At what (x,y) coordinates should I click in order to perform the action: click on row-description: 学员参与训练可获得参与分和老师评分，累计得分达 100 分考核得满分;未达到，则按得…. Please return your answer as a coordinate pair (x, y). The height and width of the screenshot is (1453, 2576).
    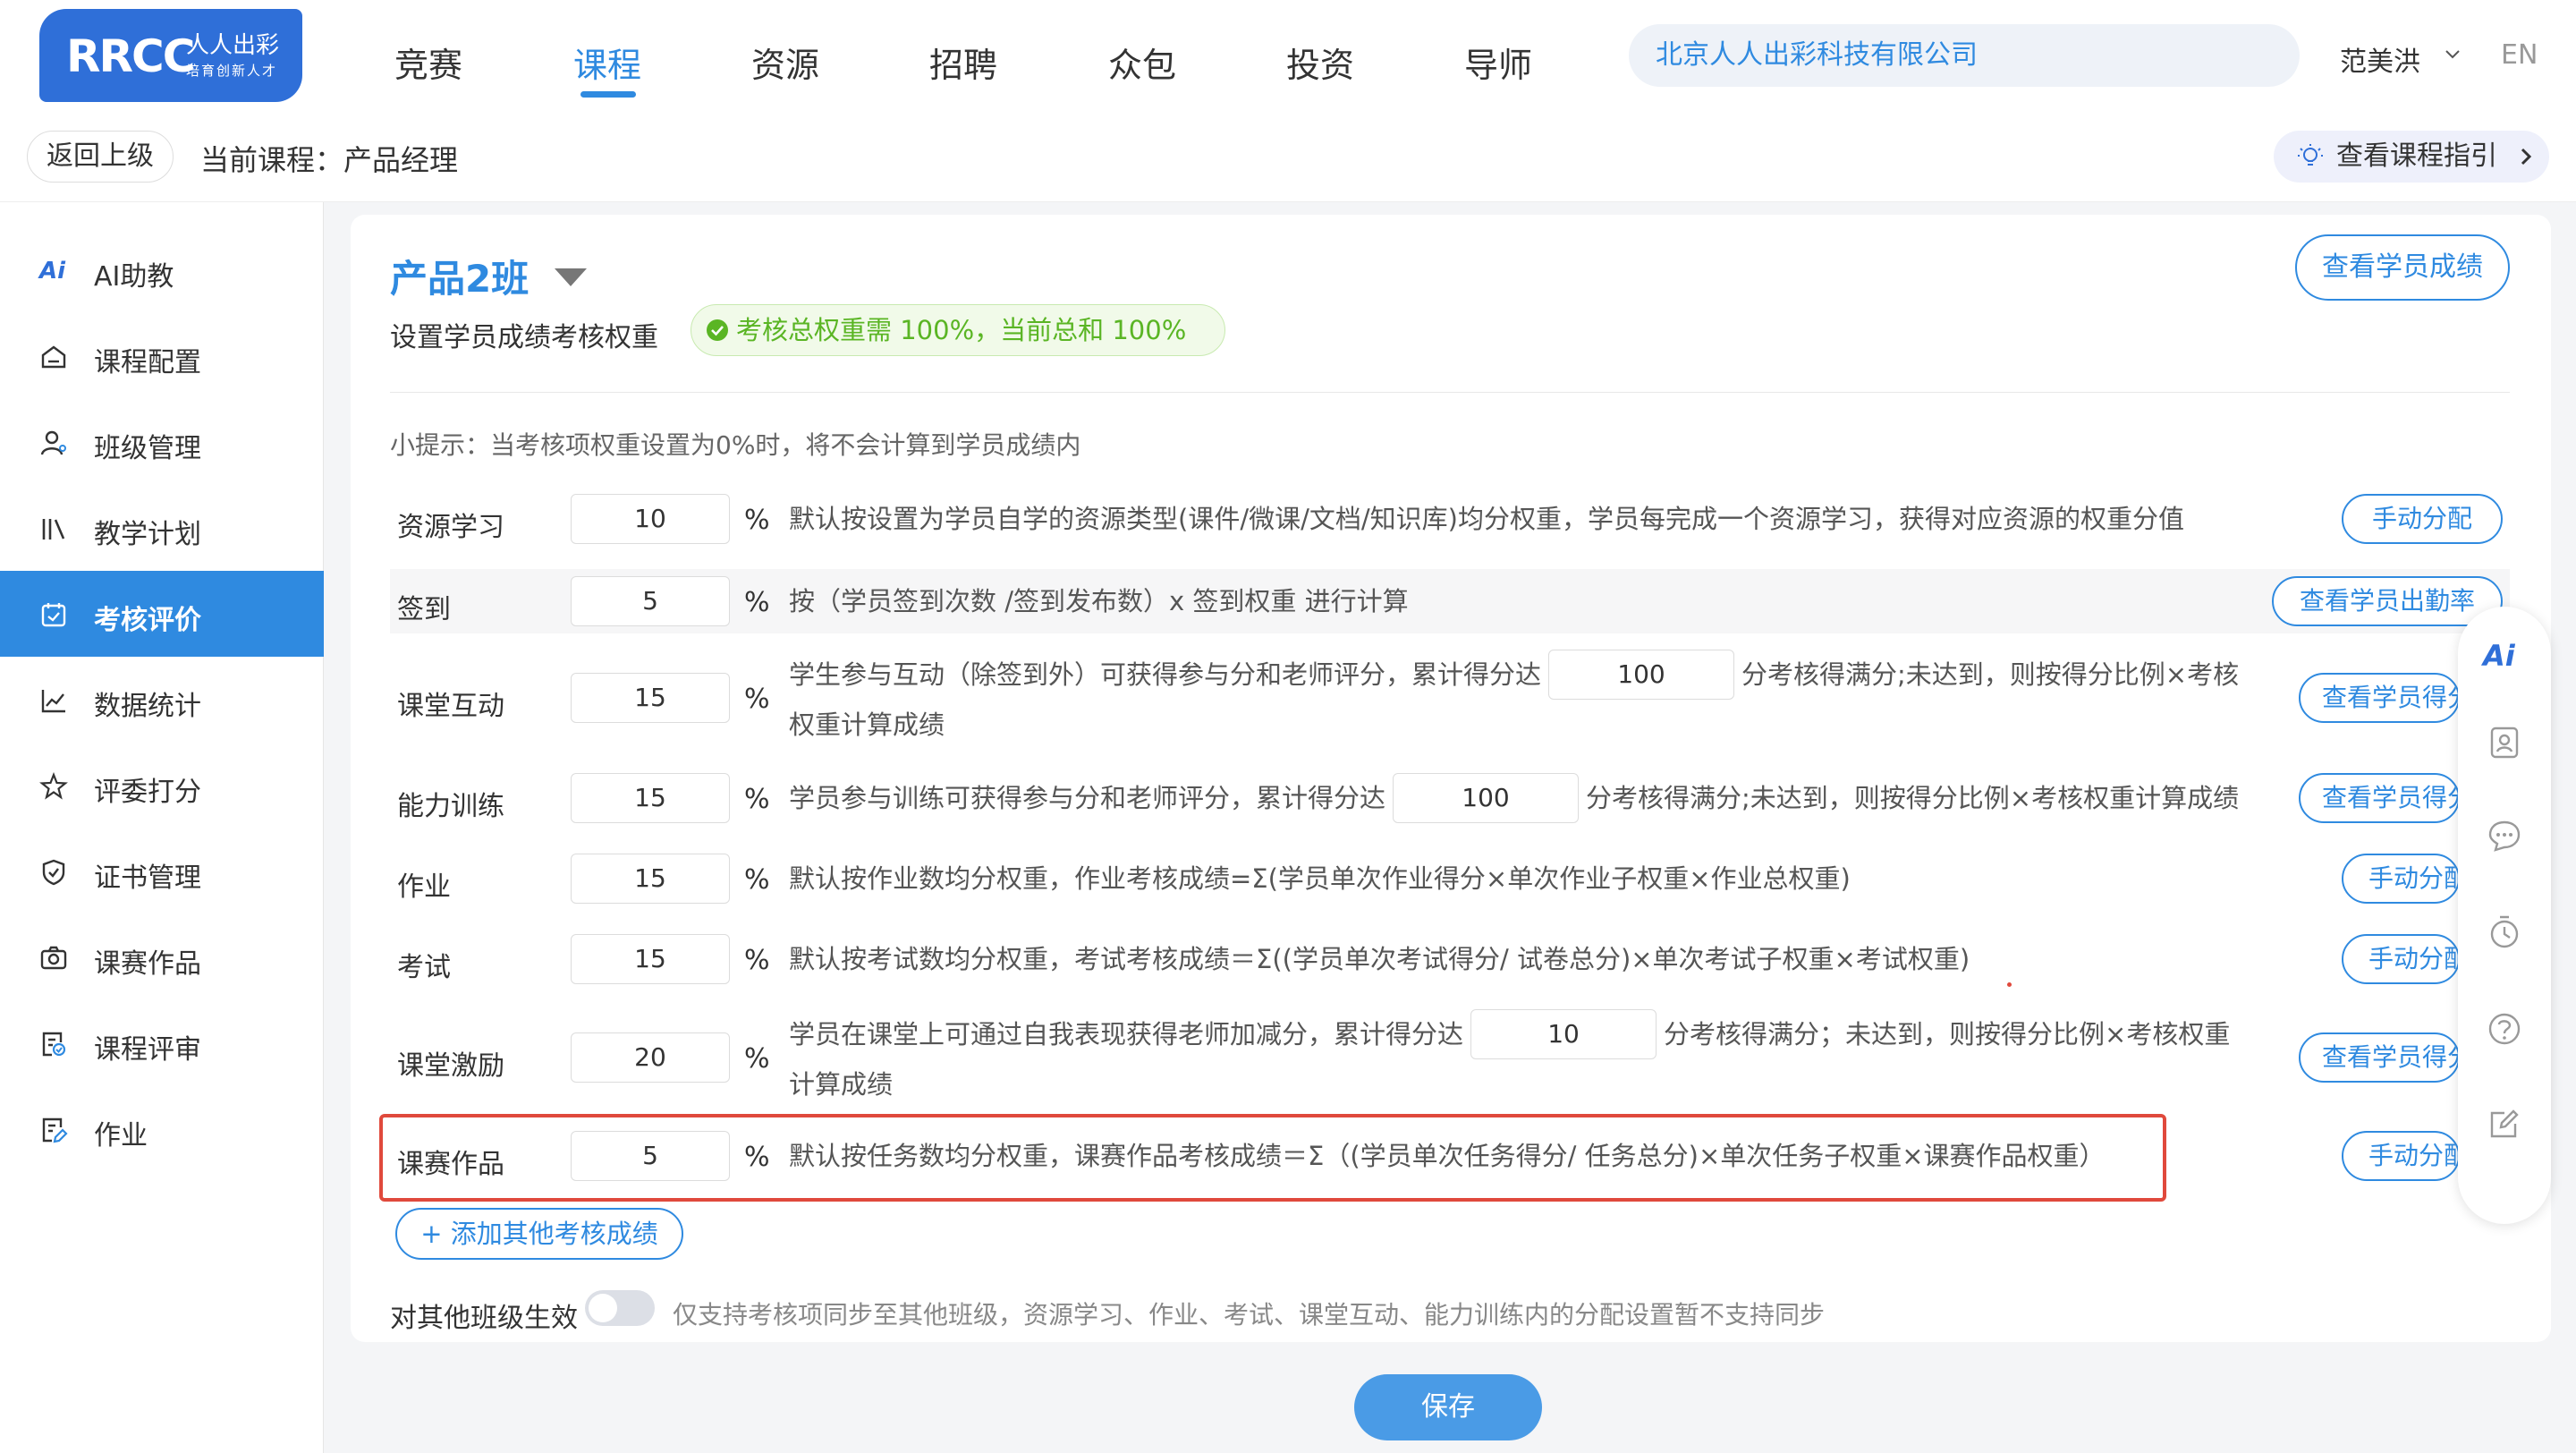
    Looking at the image, I should click on (1514, 798).